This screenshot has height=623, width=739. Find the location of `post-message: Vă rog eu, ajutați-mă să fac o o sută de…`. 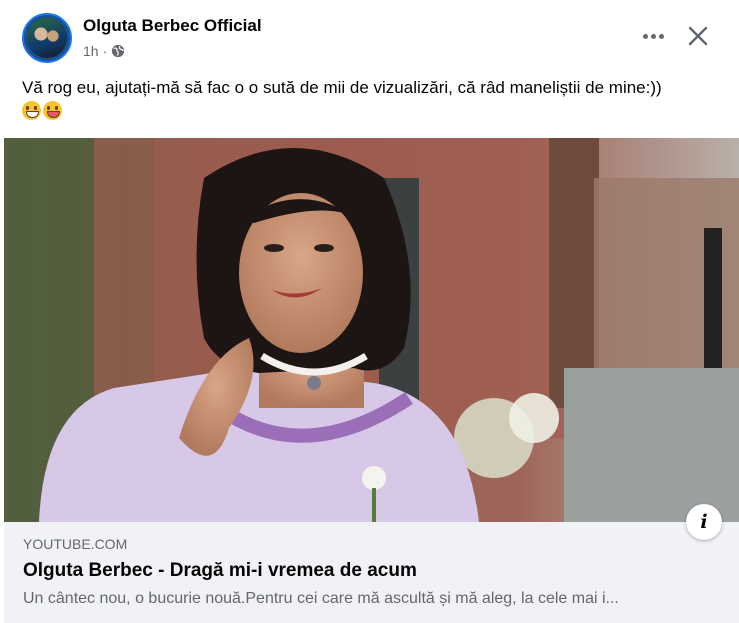

post-message: Vă rog eu, ajutați-mă să fac o o sută de… is located at coordinates (342, 87).